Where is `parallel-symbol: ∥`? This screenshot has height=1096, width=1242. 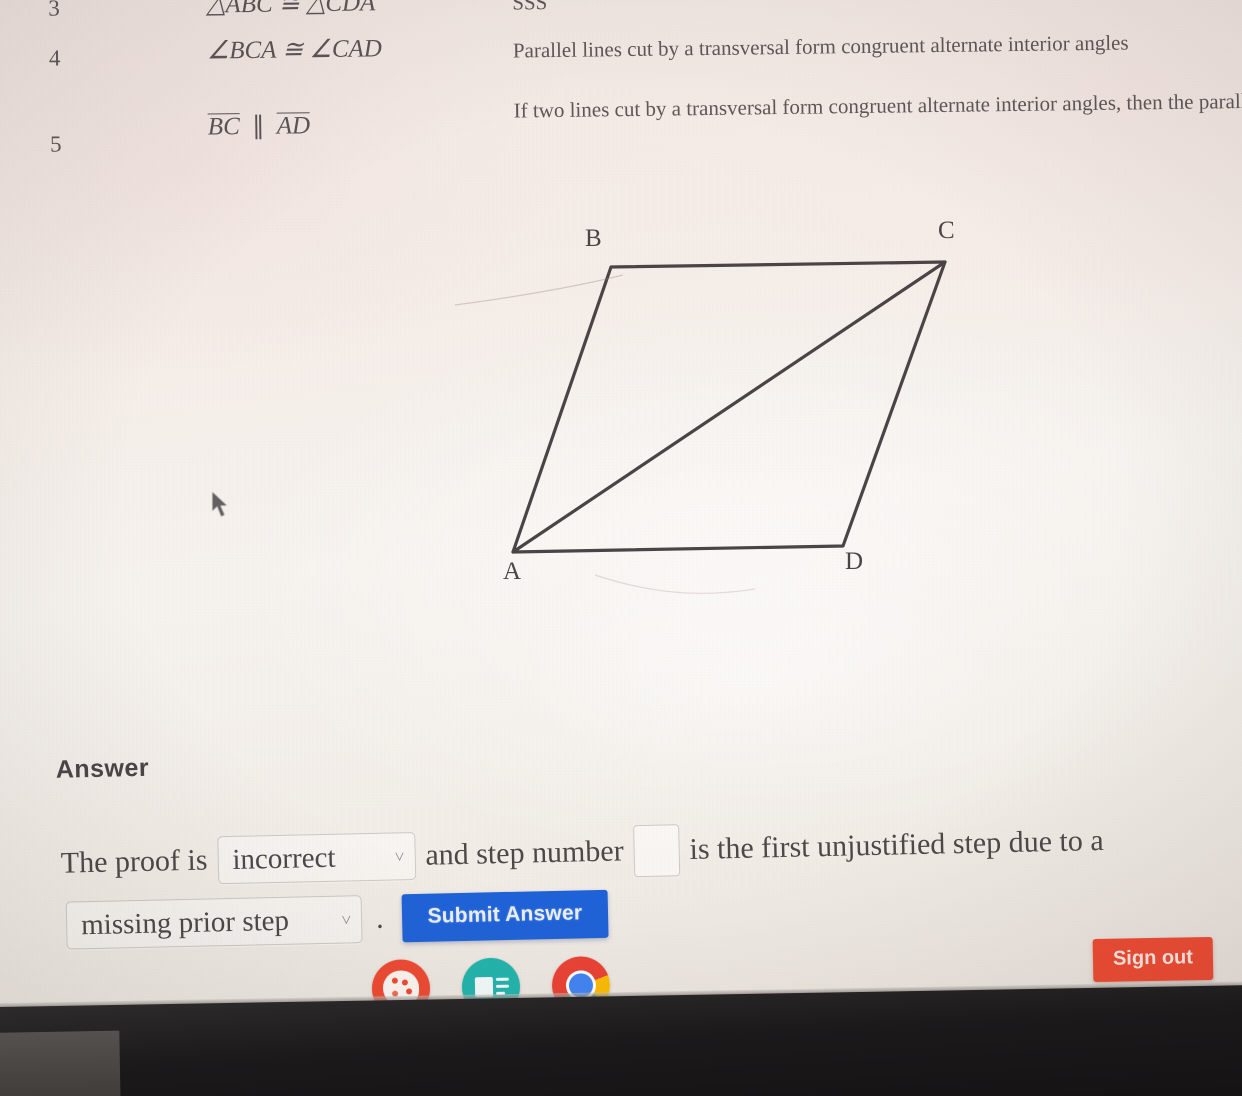
parallel-symbol: ∥ is located at coordinates (258, 126).